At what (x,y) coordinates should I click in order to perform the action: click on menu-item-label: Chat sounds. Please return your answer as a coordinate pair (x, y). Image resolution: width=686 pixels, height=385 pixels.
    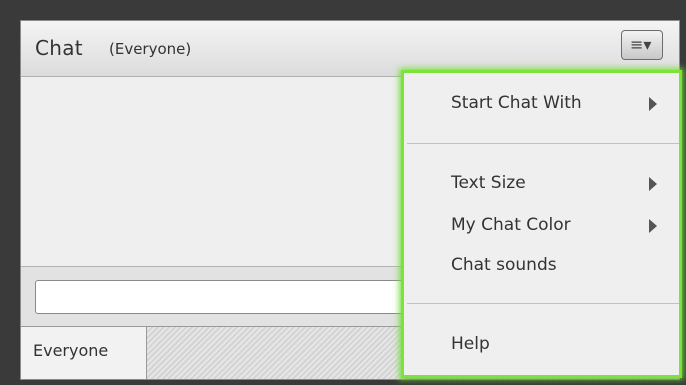
    Looking at the image, I should click on (504, 265).